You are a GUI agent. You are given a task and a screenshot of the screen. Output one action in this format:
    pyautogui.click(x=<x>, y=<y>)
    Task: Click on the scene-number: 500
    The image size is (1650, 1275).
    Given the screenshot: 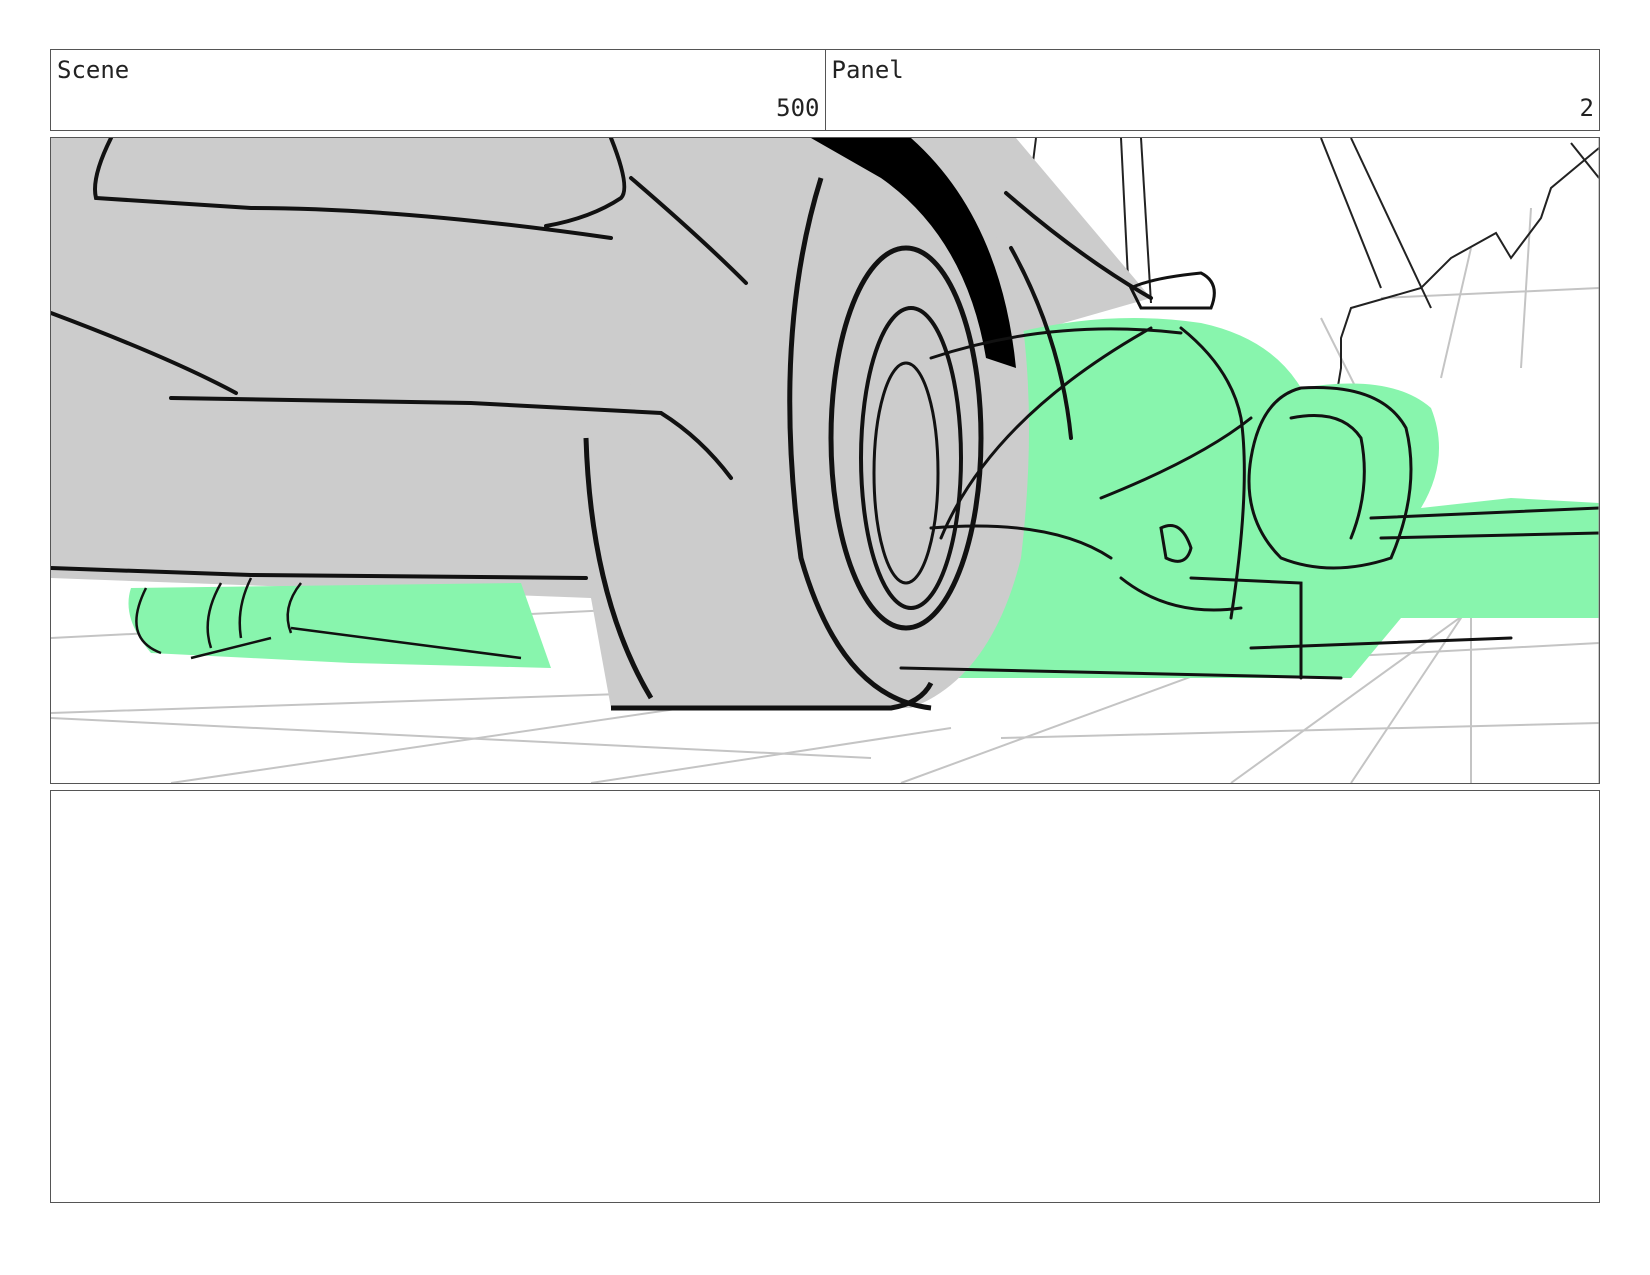 What is the action you would take?
    pyautogui.click(x=798, y=108)
    